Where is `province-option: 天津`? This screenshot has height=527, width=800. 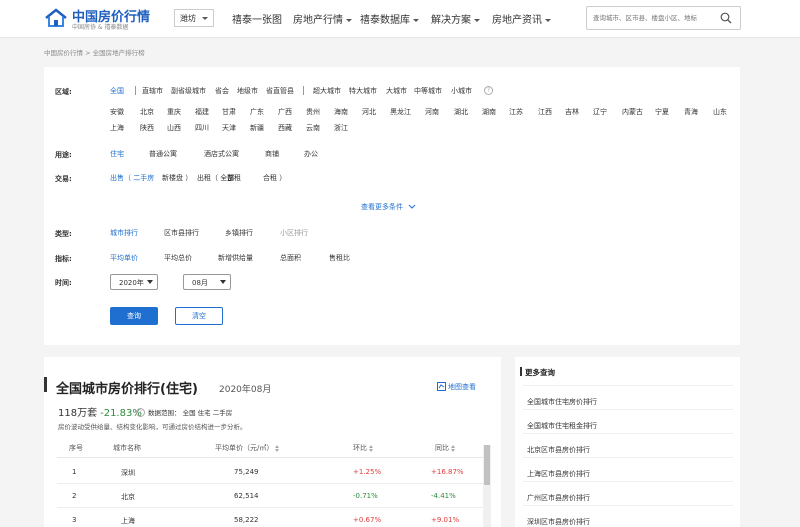
province-option: 天津 is located at coordinates (229, 128).